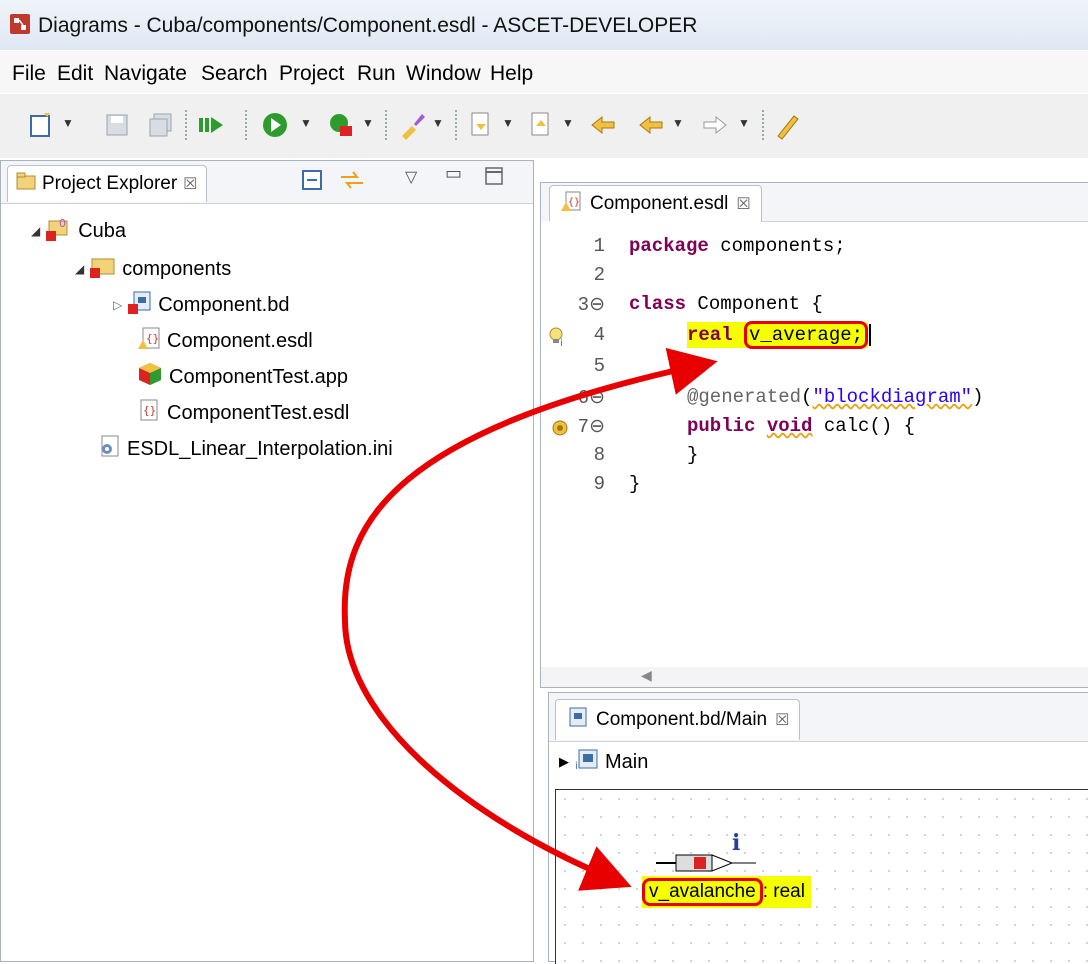  Describe the element at coordinates (487, 755) in the screenshot. I see `annotation-arrow-to-diagram` at that location.